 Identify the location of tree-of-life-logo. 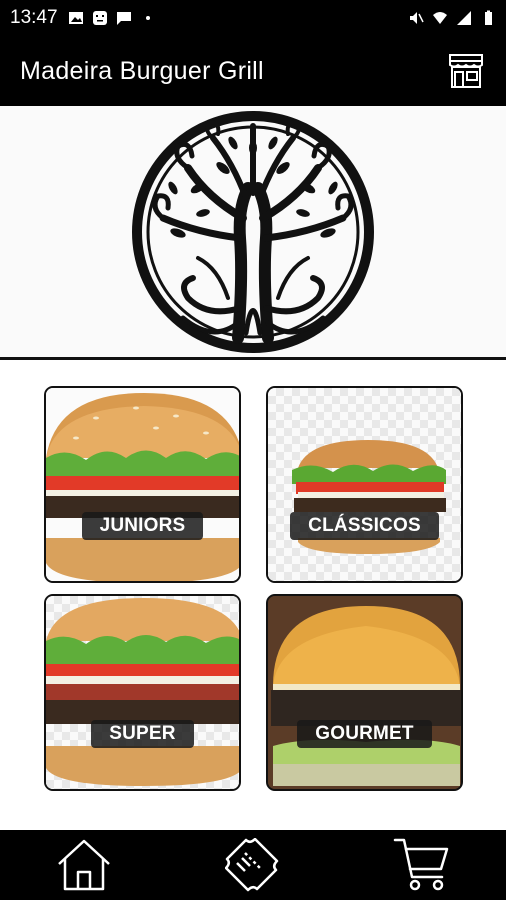
(253, 232).